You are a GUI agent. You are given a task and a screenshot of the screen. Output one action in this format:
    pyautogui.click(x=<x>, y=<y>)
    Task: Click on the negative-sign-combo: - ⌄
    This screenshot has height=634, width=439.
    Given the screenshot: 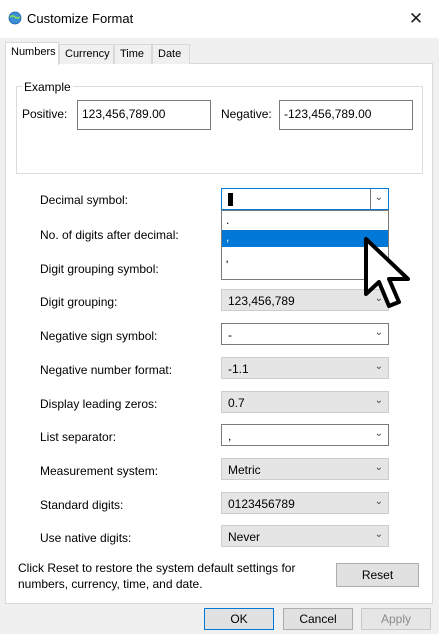 What is the action you would take?
    pyautogui.click(x=305, y=334)
    